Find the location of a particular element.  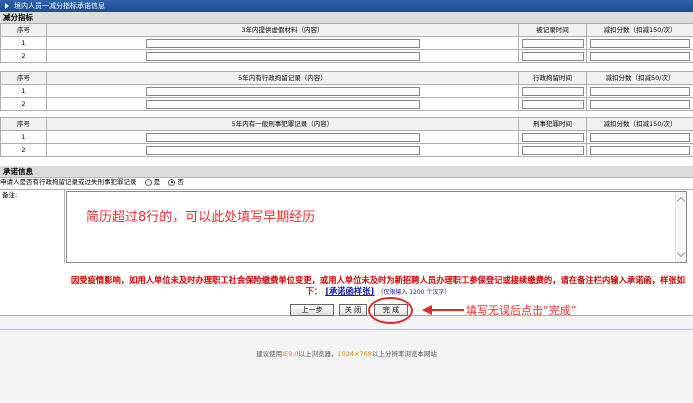

footer-middle: 以上浏览器， is located at coordinates (318, 354).